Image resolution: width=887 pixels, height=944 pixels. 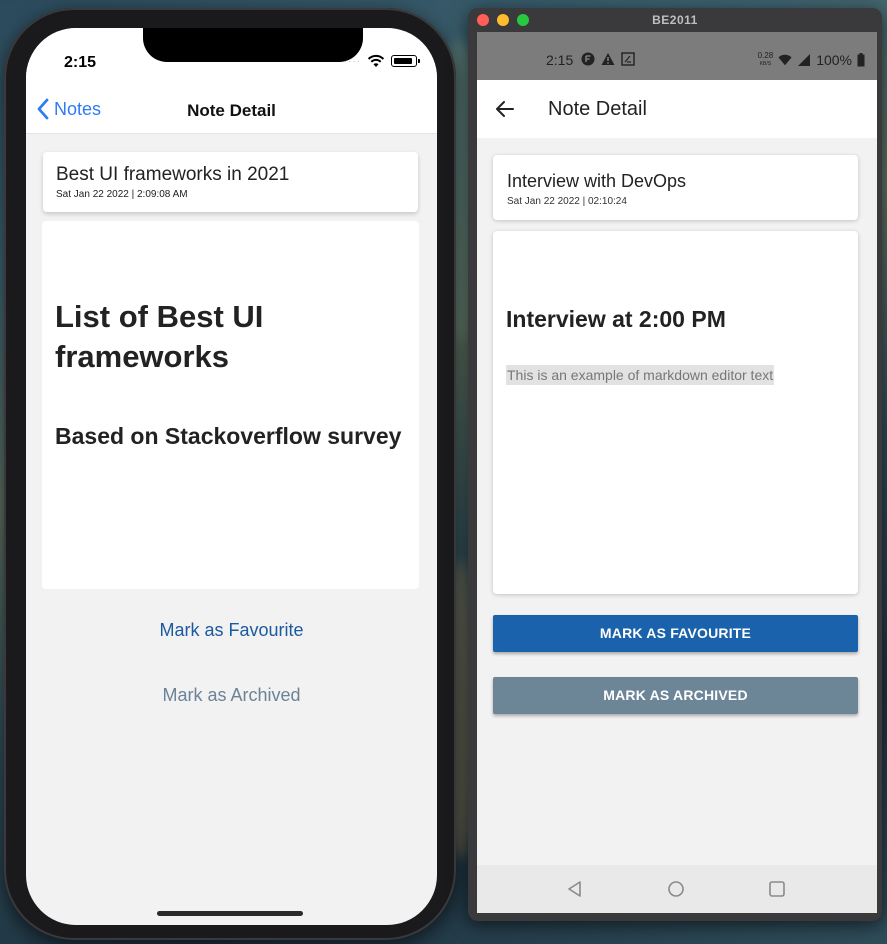 I want to click on window-titlebar: BE2011, so click(x=675, y=20).